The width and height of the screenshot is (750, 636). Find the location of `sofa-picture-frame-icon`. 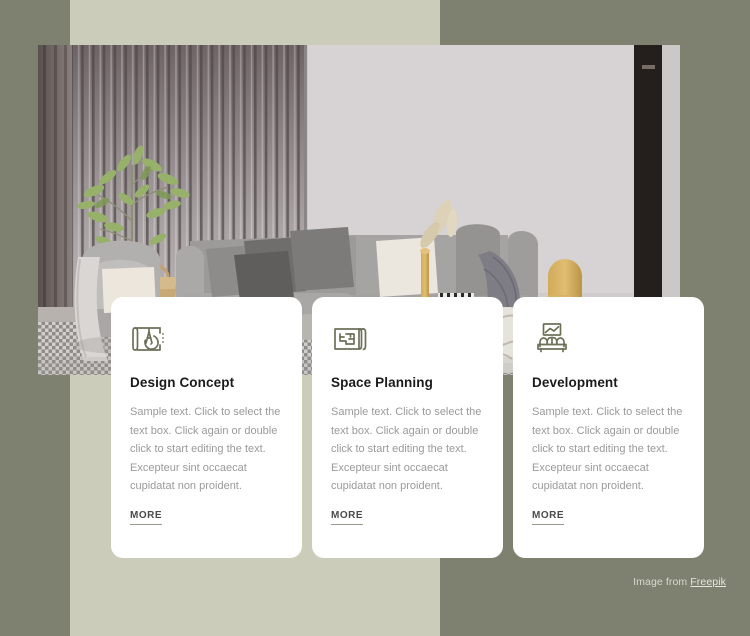

sofa-picture-frame-icon is located at coordinates (552, 339).